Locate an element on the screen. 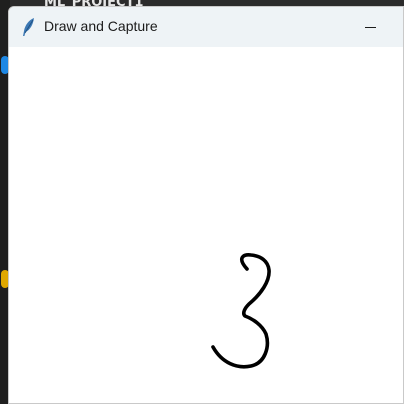 The width and height of the screenshot is (404, 404). minimize-button is located at coordinates (370, 27).